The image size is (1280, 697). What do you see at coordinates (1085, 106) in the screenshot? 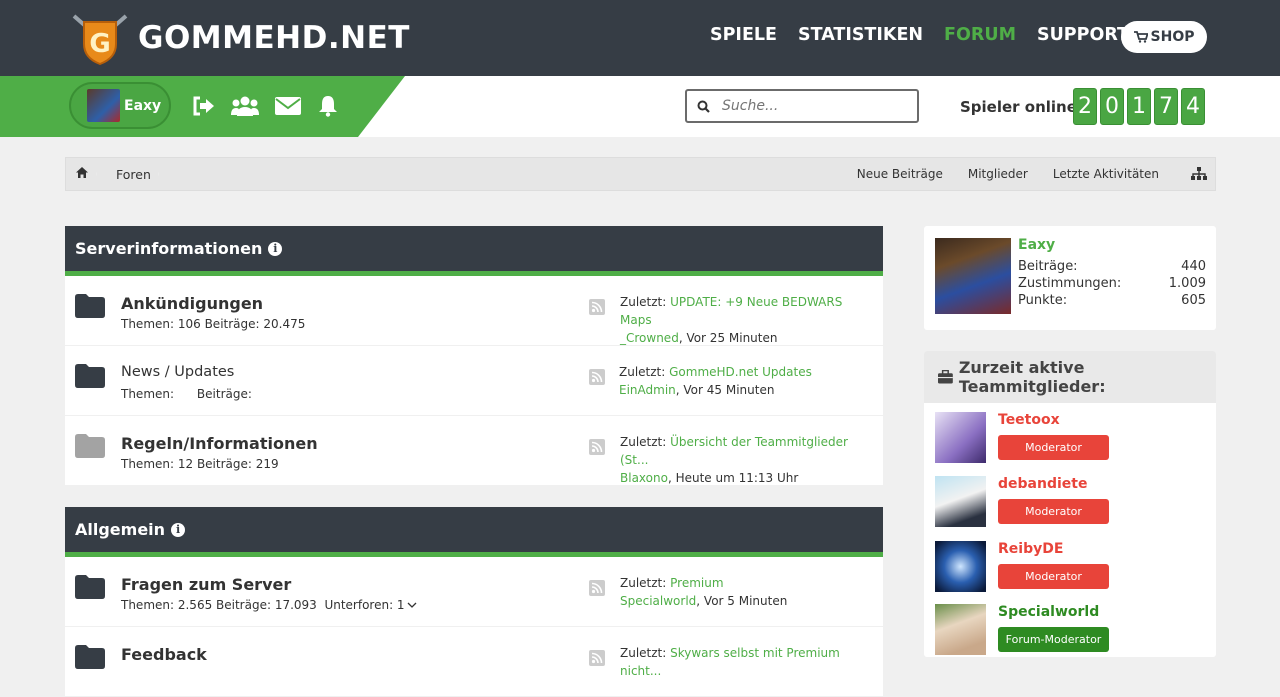
I see `online-digit: 2` at bounding box center [1085, 106].